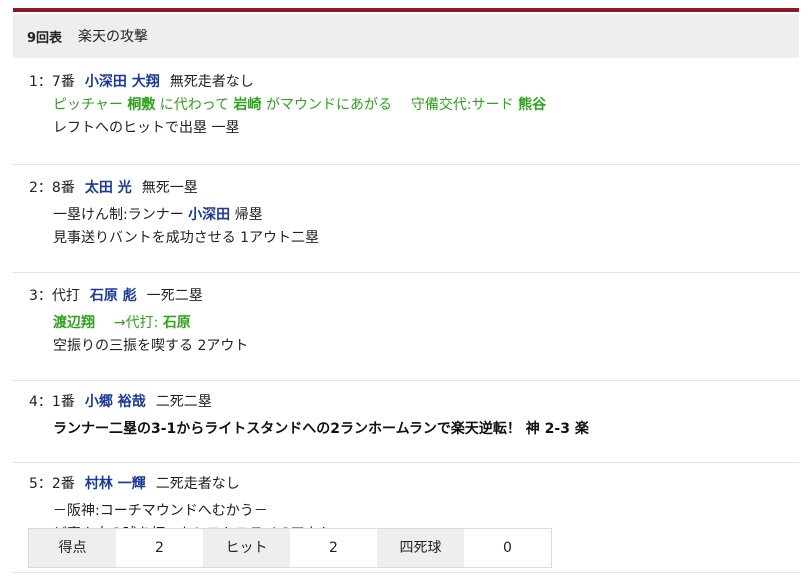  What do you see at coordinates (52, 402) in the screenshot?
I see `batting-order: 4：1番` at bounding box center [52, 402].